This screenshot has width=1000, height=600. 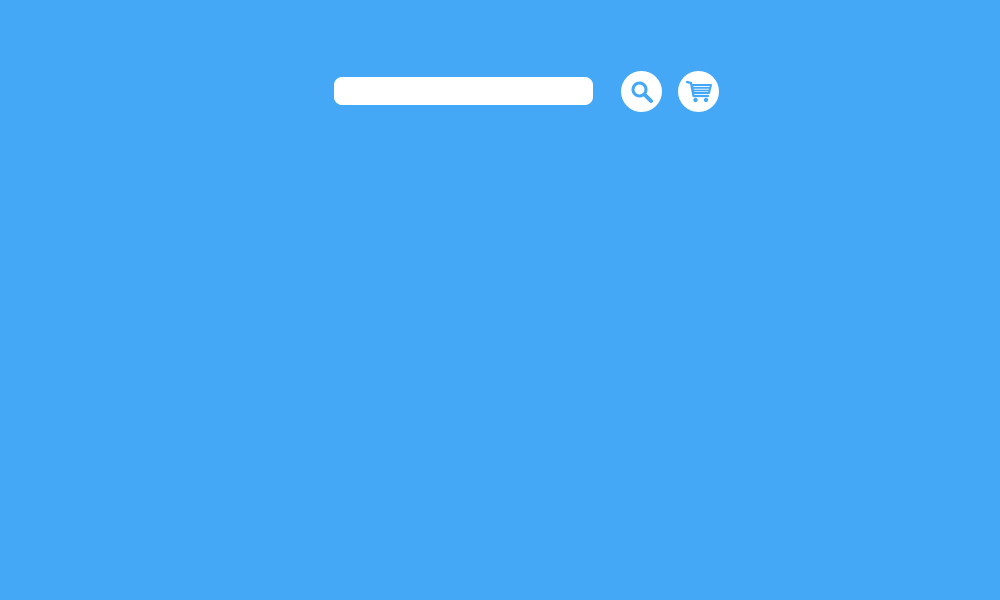 What do you see at coordinates (463, 91) in the screenshot?
I see `search-input` at bounding box center [463, 91].